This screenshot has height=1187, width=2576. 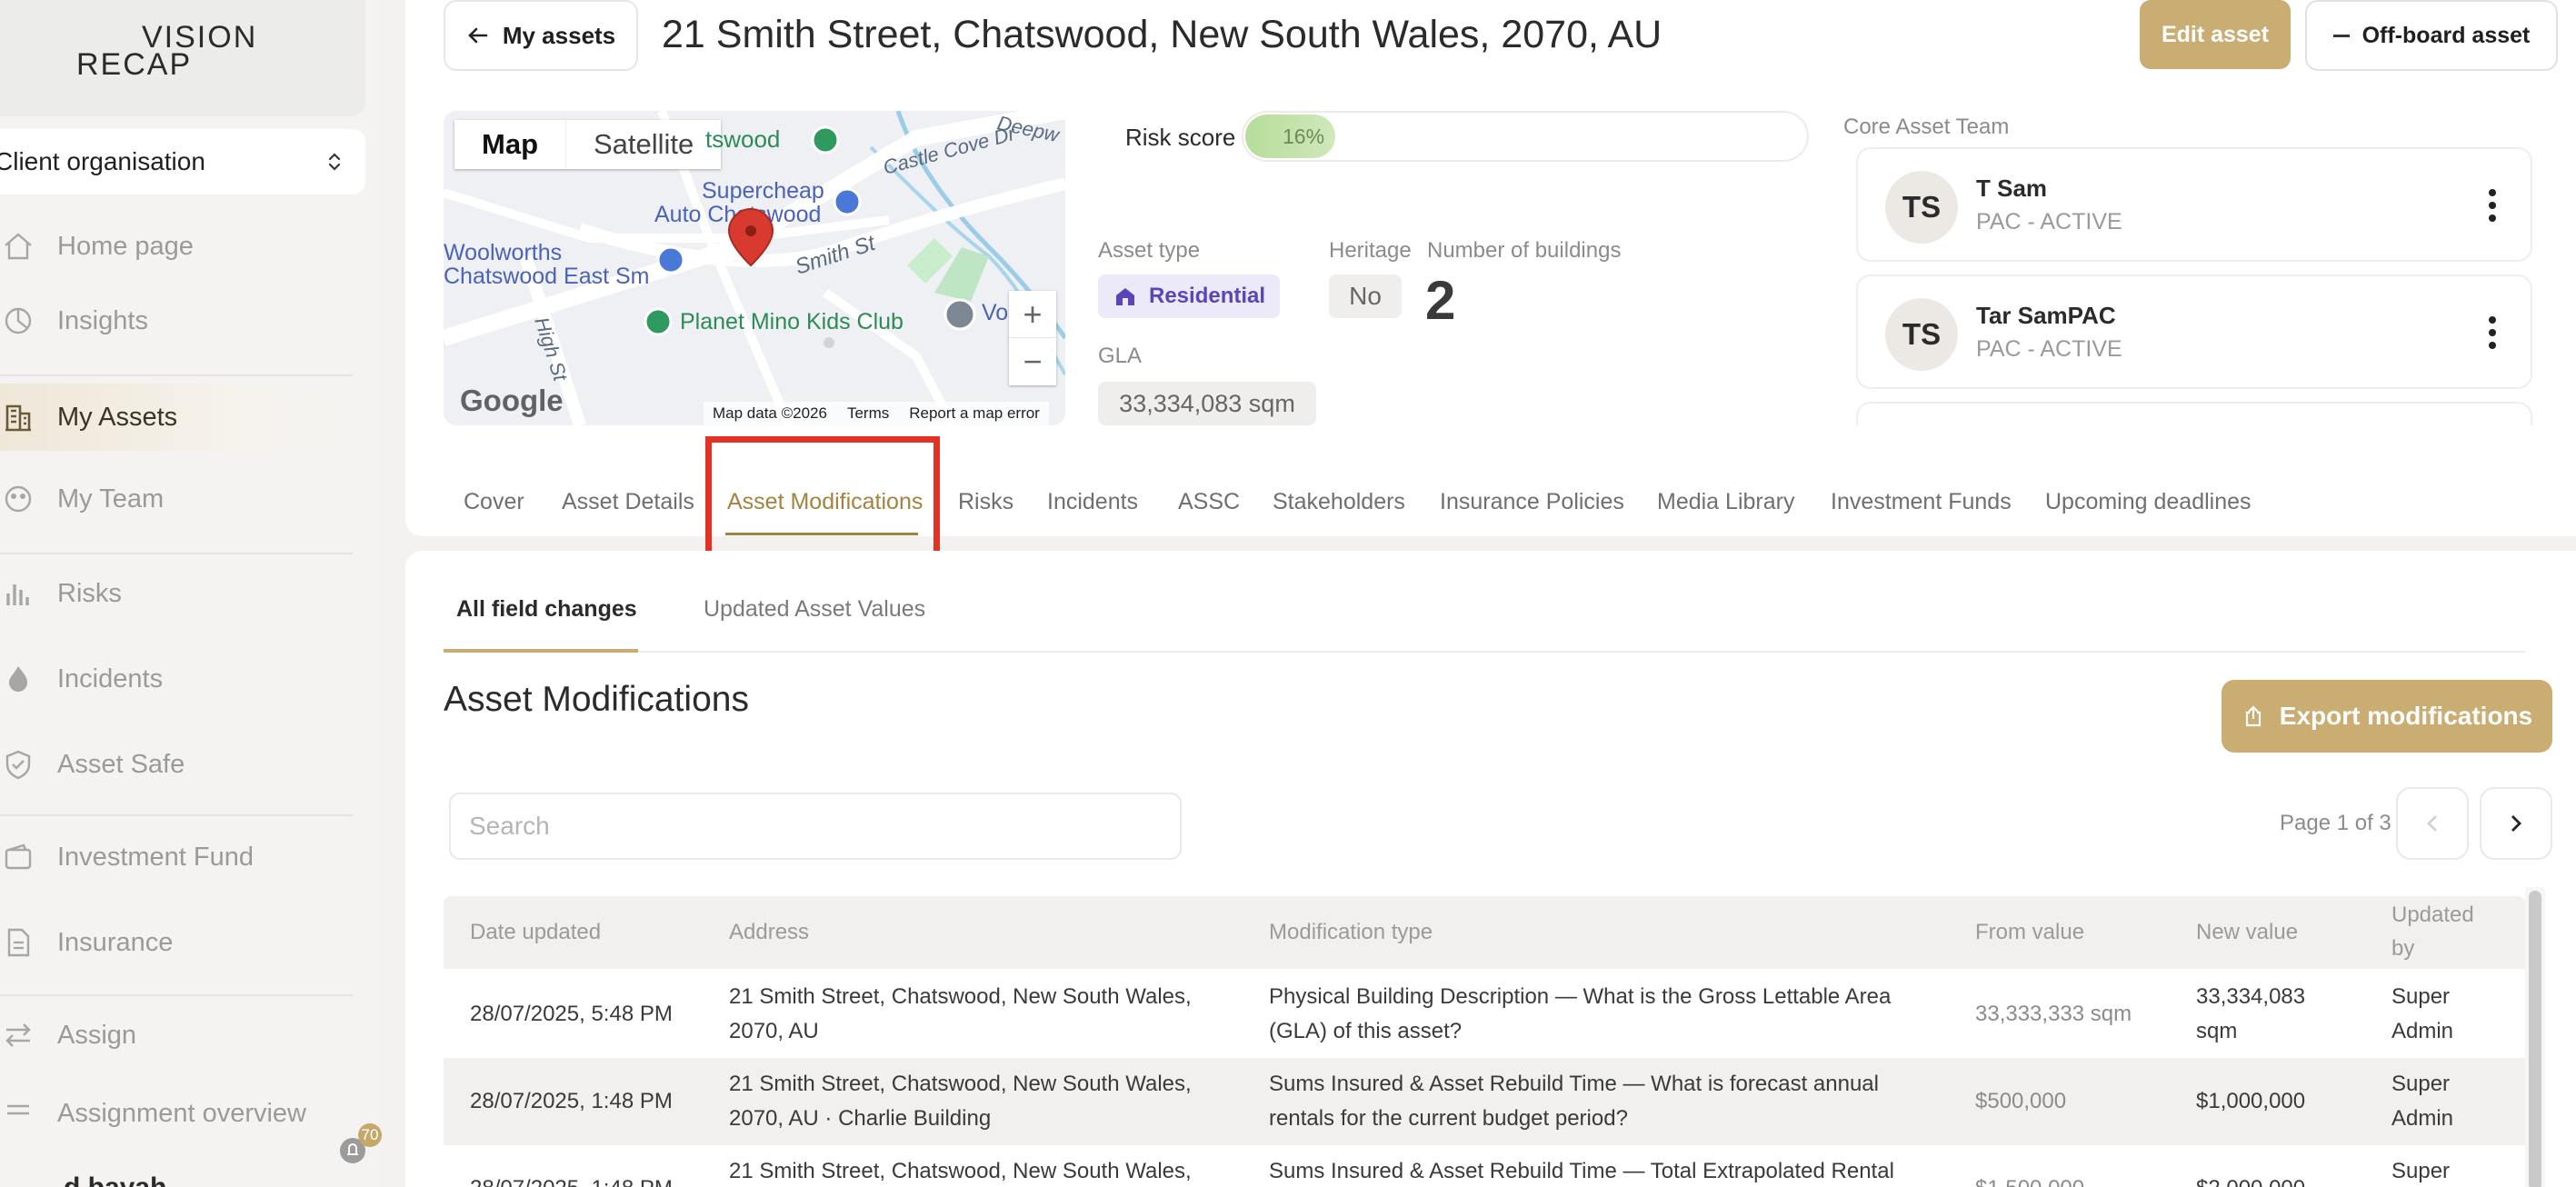 I want to click on sidebar-item-risks: Risks, so click(x=177, y=593).